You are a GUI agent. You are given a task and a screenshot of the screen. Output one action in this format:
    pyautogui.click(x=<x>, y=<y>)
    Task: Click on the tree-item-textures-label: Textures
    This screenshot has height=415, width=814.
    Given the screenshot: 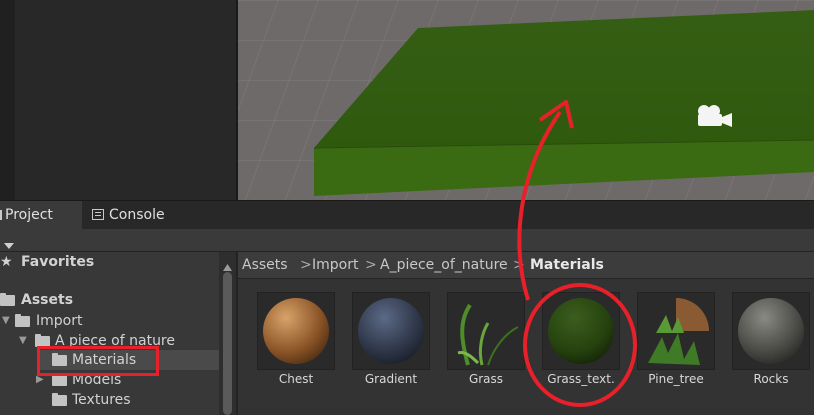 What is the action you would take?
    pyautogui.click(x=101, y=400)
    